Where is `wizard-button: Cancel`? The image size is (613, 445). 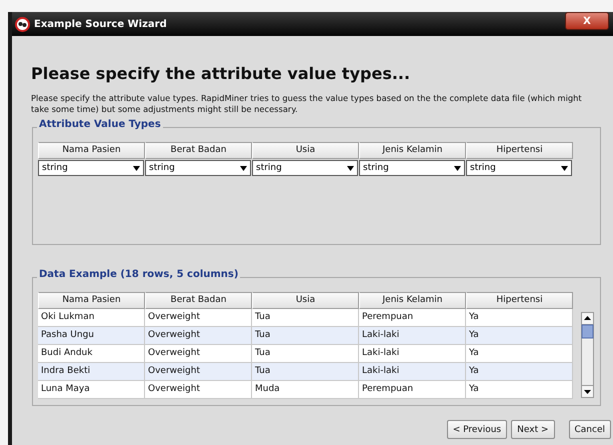 wizard-button: Cancel is located at coordinates (589, 429).